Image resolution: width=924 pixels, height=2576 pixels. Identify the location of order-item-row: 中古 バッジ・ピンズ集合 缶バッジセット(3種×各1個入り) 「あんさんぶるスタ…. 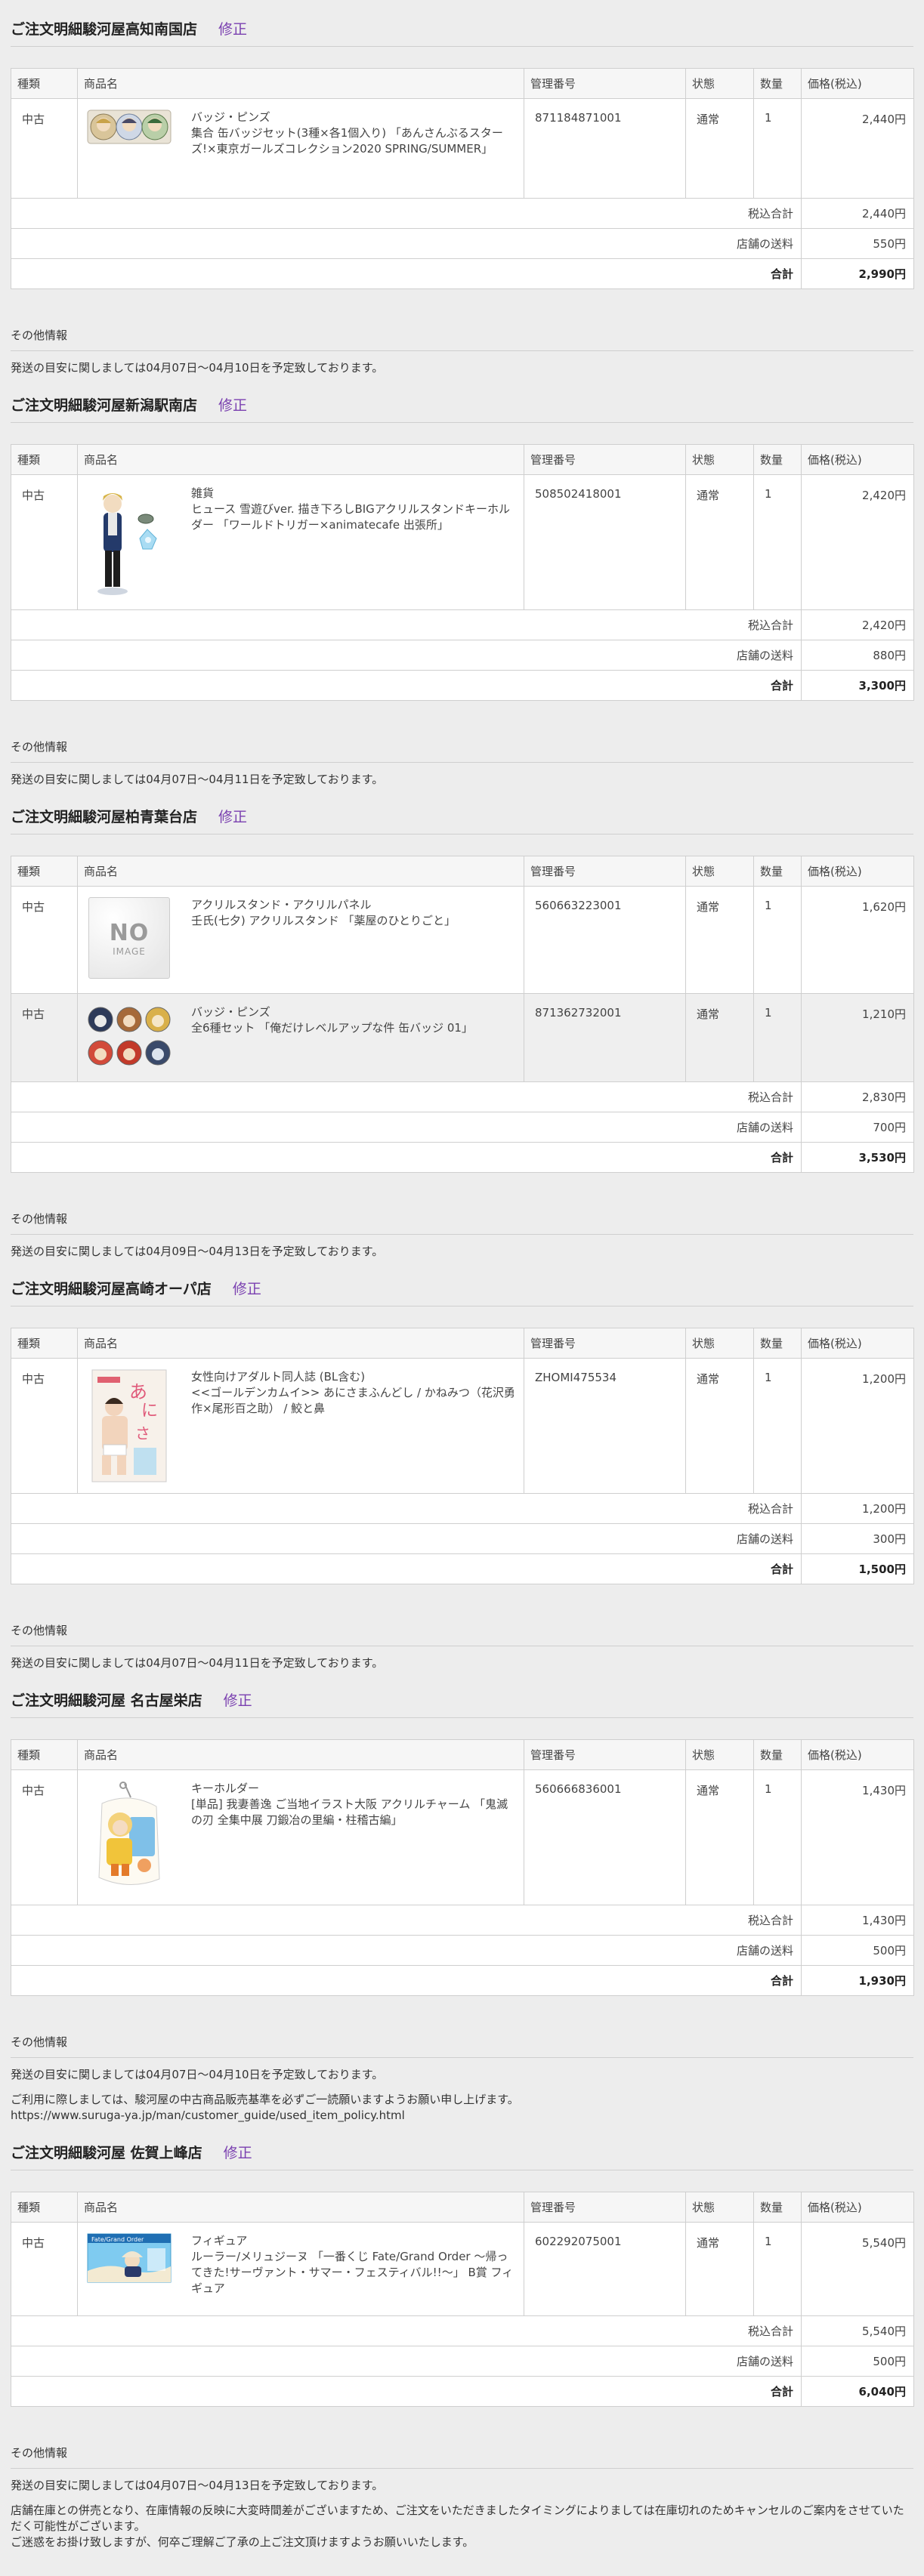
(463, 148).